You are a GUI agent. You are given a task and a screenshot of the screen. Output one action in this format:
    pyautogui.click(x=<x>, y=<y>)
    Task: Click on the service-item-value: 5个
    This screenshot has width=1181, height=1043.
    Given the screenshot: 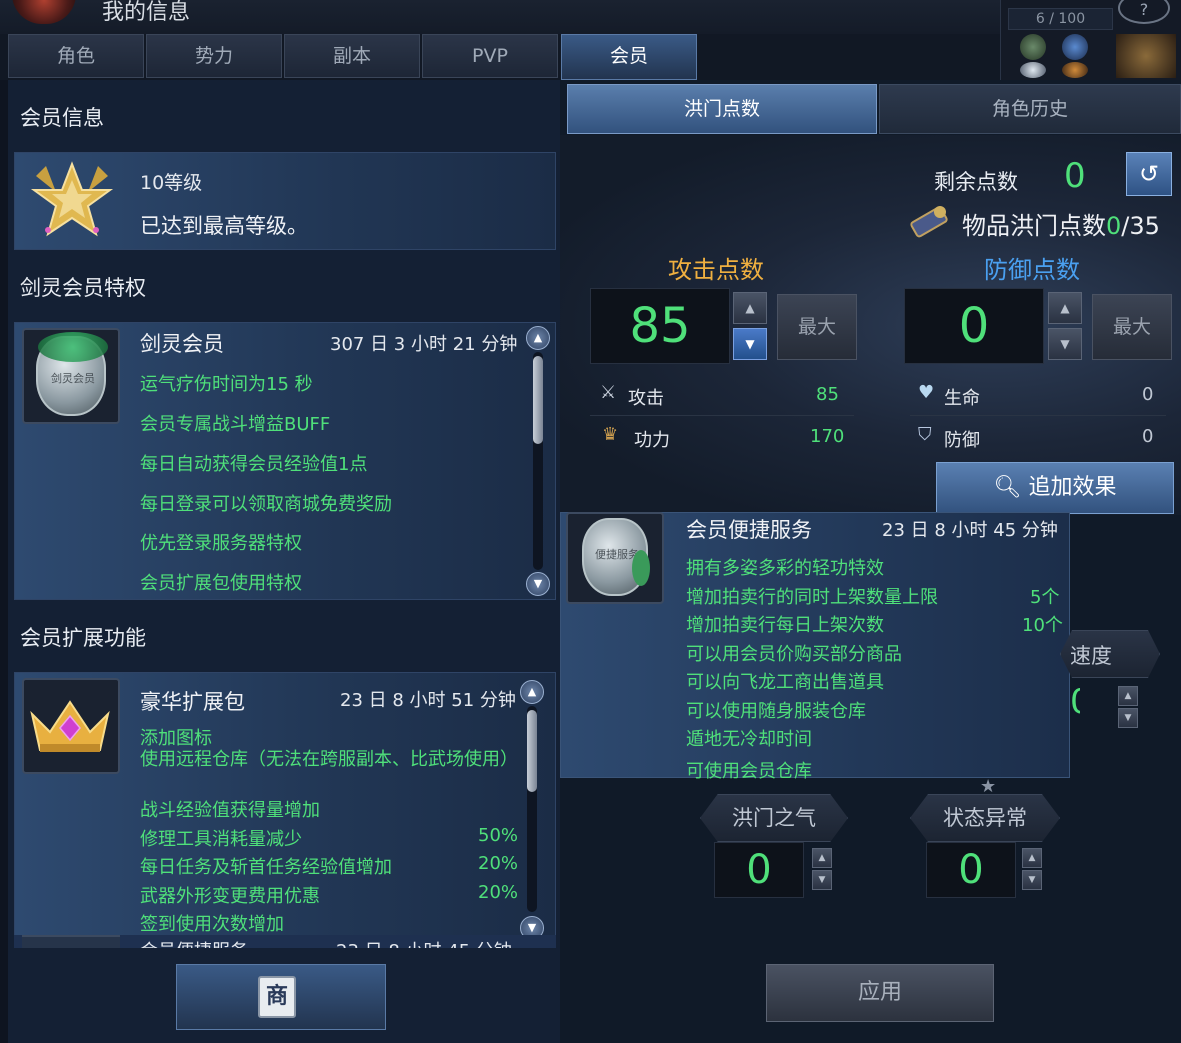 What is the action you would take?
    pyautogui.click(x=1045, y=597)
    